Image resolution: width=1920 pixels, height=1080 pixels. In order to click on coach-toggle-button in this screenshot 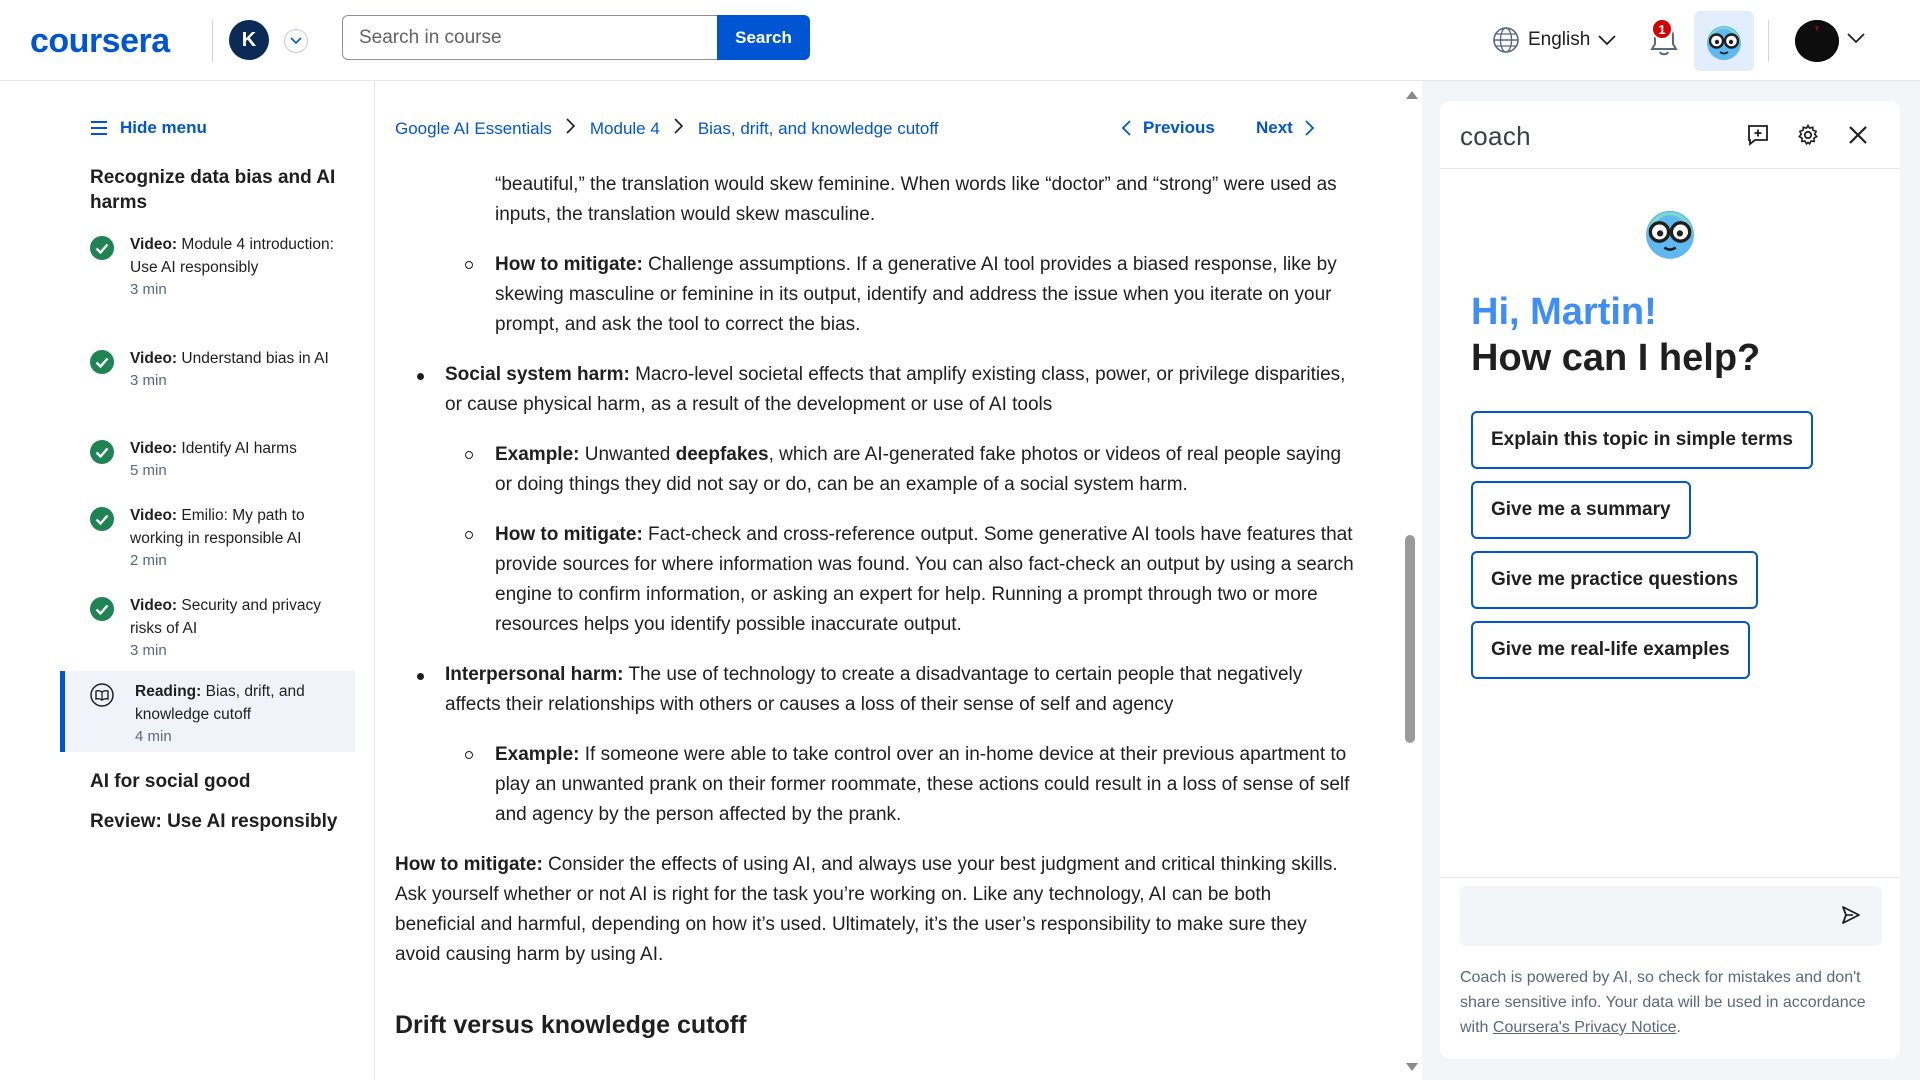, I will do `click(1724, 41)`.